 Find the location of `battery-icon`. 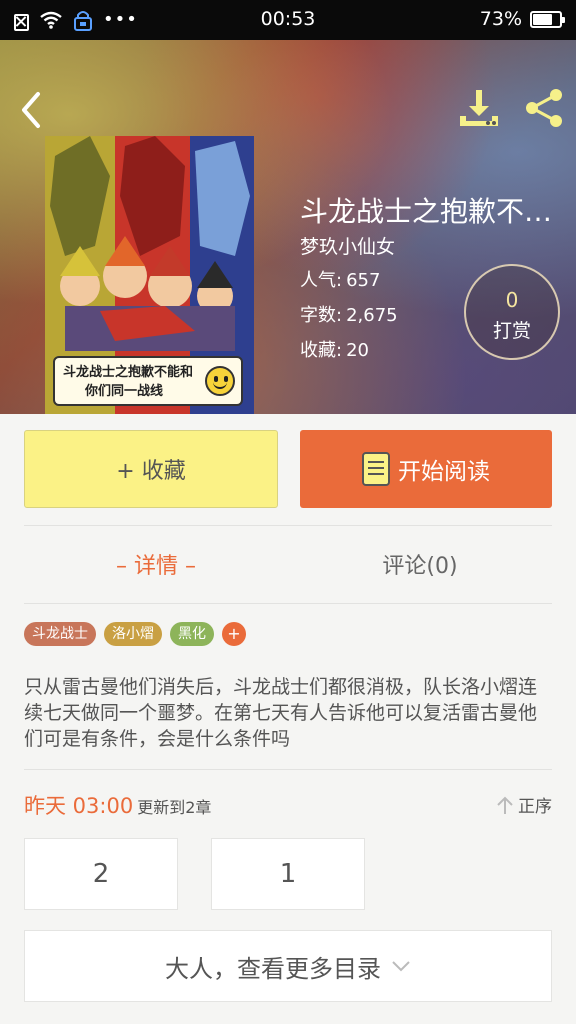

battery-icon is located at coordinates (547, 19).